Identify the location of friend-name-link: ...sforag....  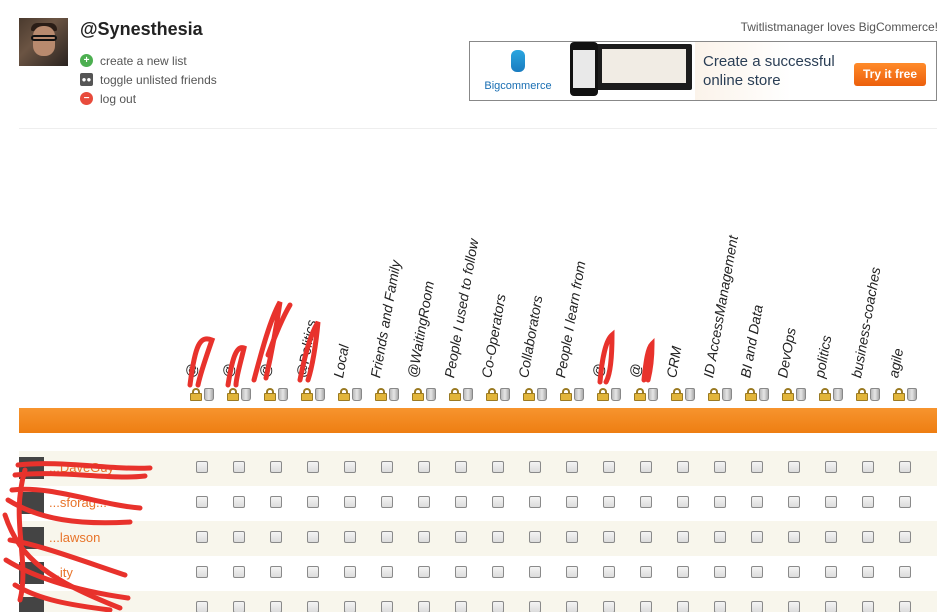
(78, 502).